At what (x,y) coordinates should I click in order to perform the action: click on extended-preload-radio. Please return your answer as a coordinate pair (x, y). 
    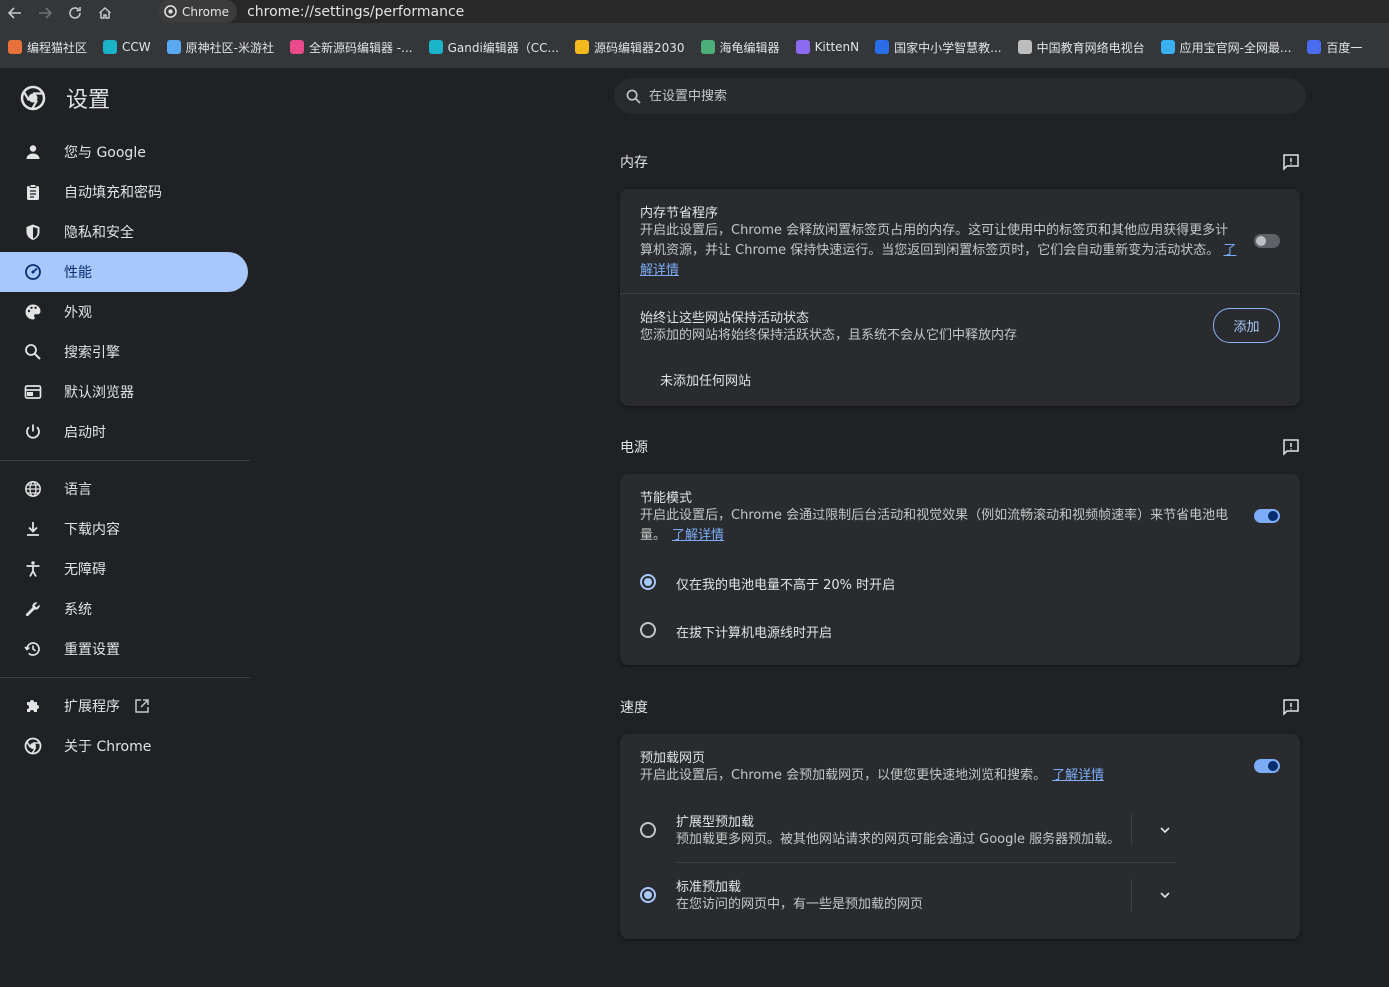
    Looking at the image, I should click on (648, 830).